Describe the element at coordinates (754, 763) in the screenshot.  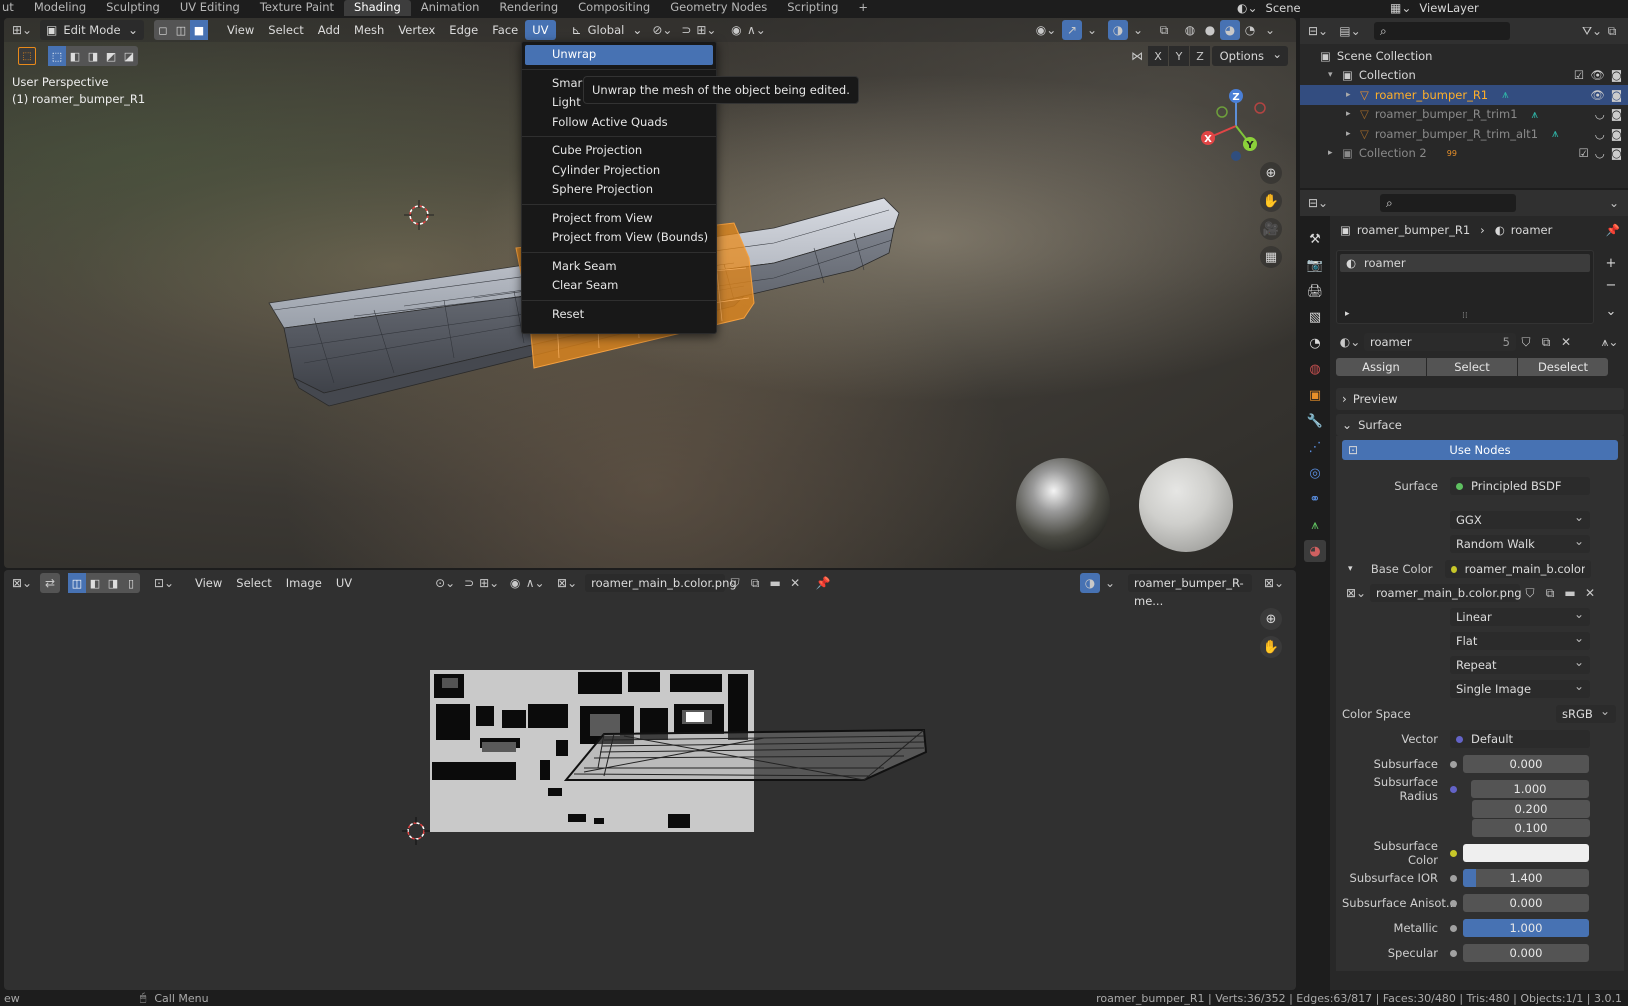
I see `uv-islands` at that location.